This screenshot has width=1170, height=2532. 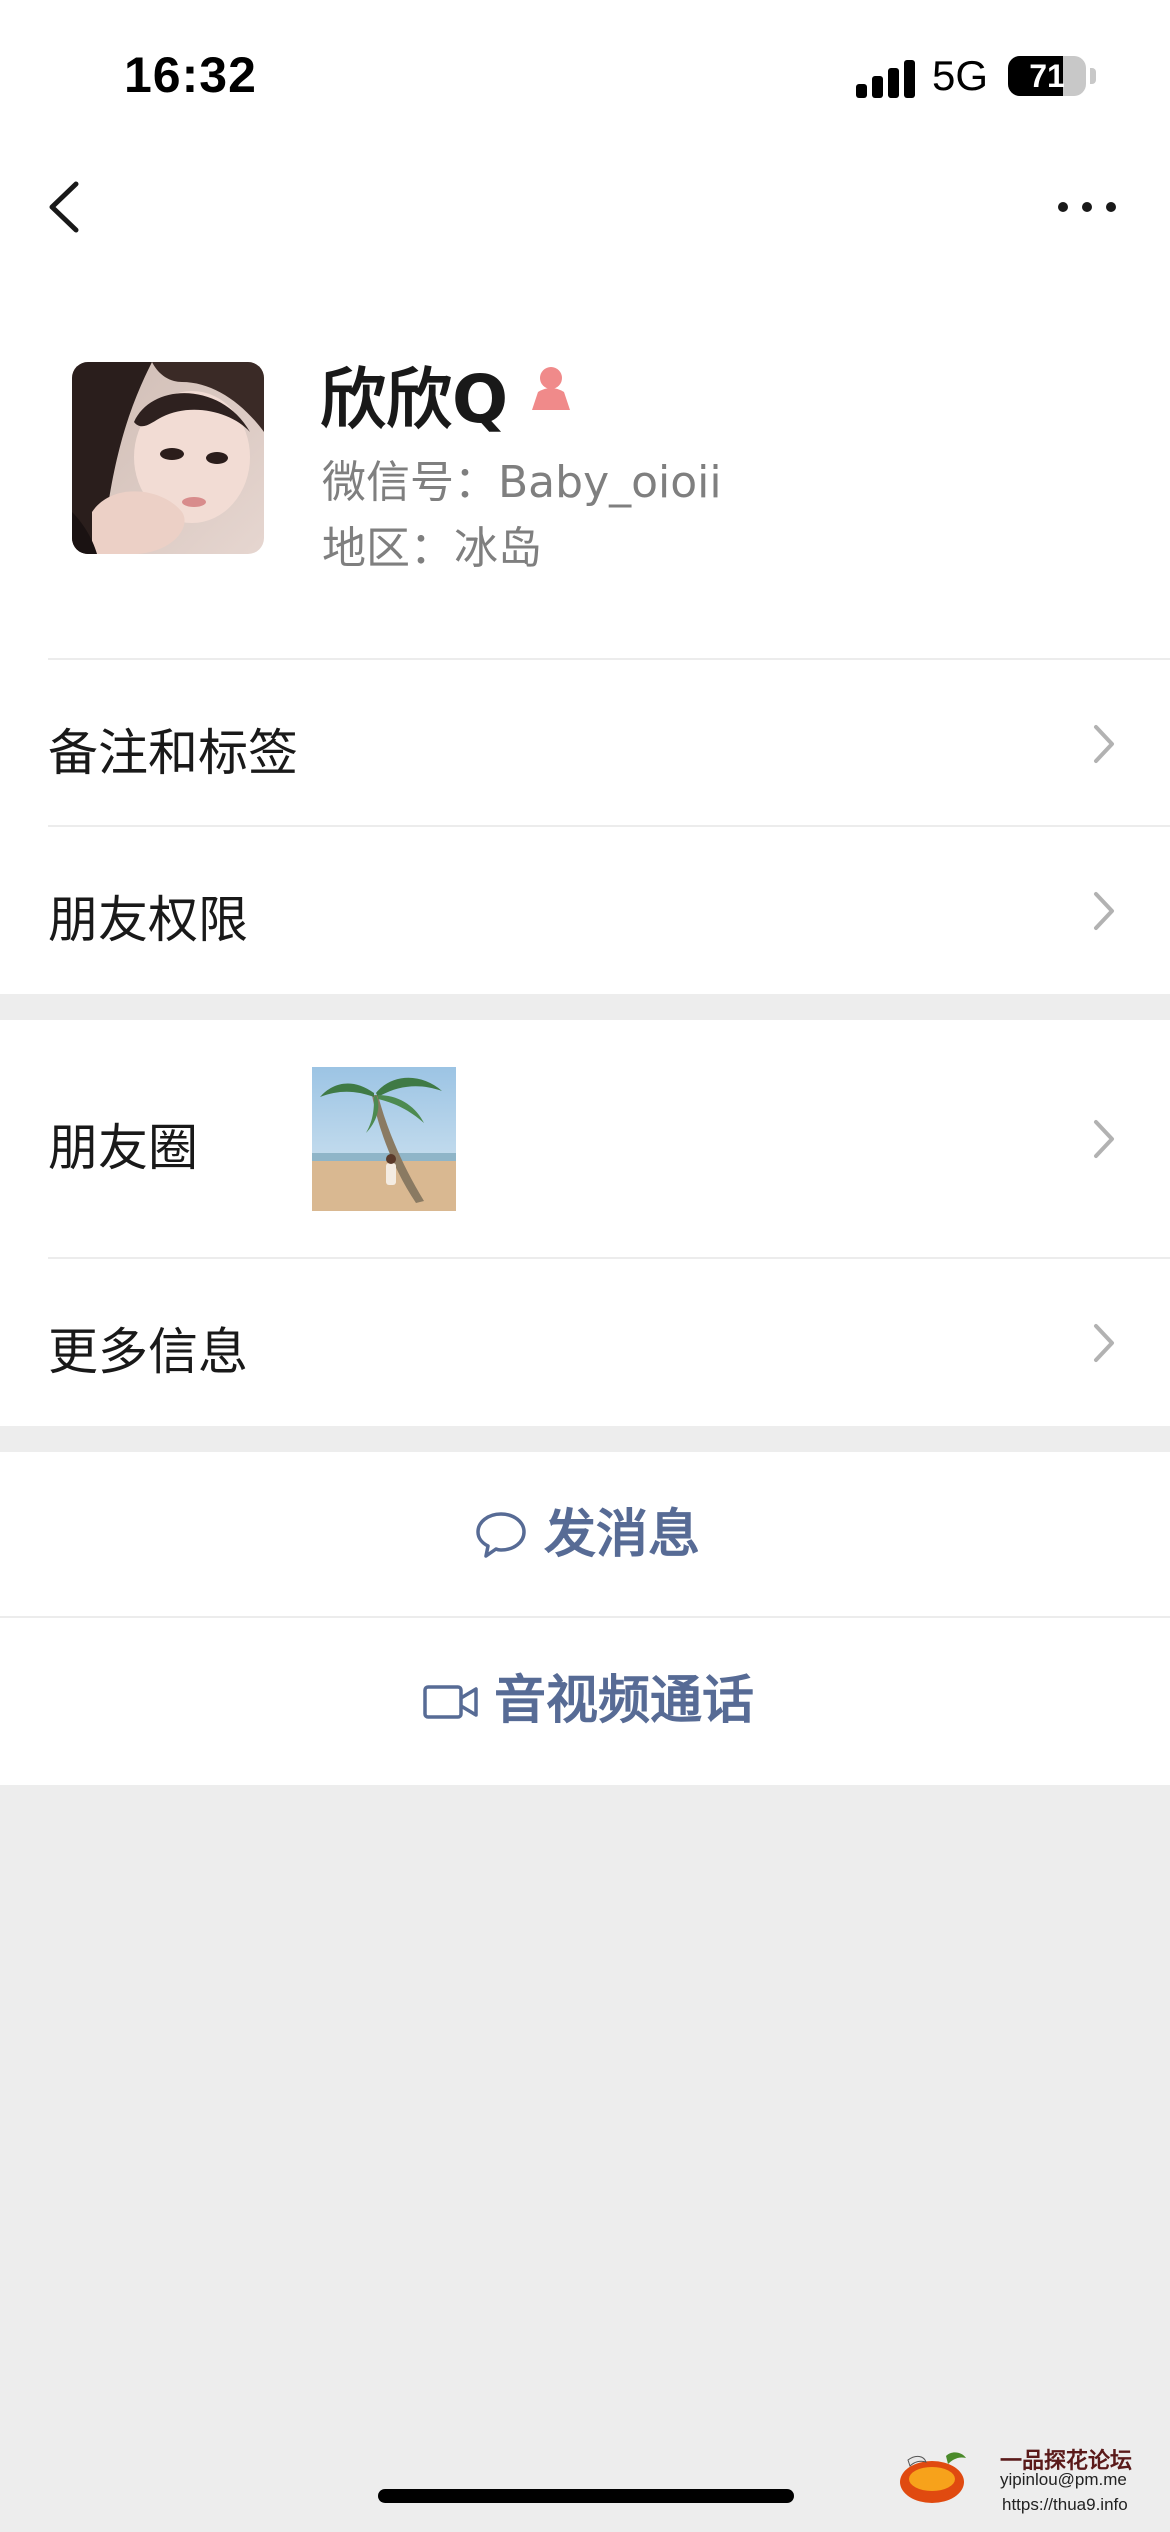 I want to click on send-message-label: 发消息, so click(x=622, y=1535).